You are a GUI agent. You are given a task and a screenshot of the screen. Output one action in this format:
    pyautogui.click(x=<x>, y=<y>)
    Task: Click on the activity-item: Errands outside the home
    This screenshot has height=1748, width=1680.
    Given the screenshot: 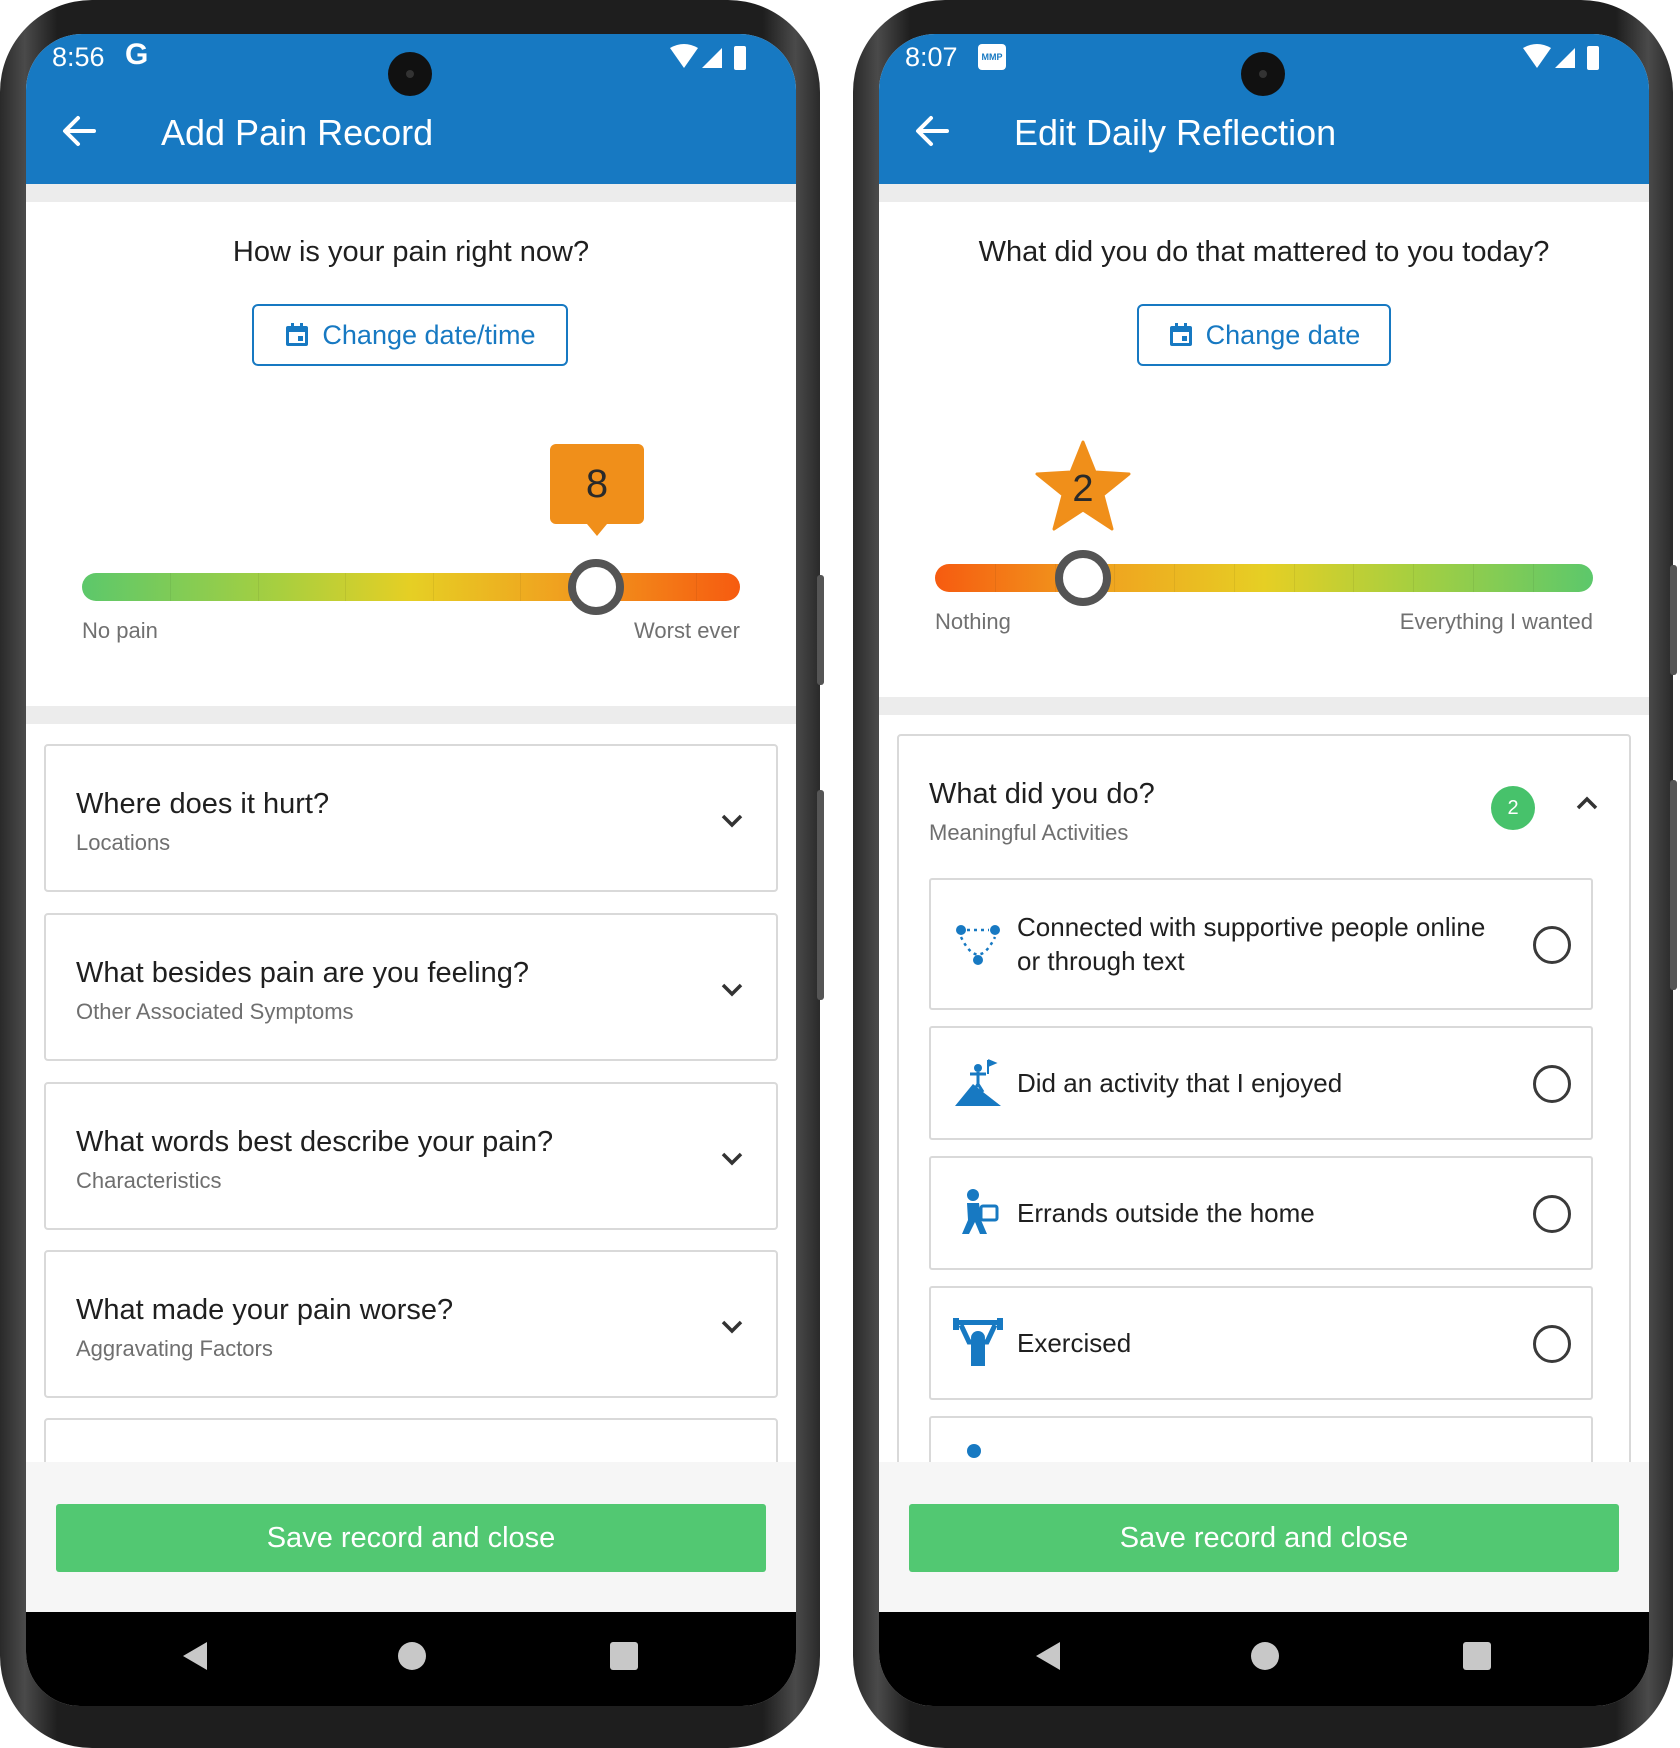 What is the action you would take?
    pyautogui.click(x=1261, y=1213)
    